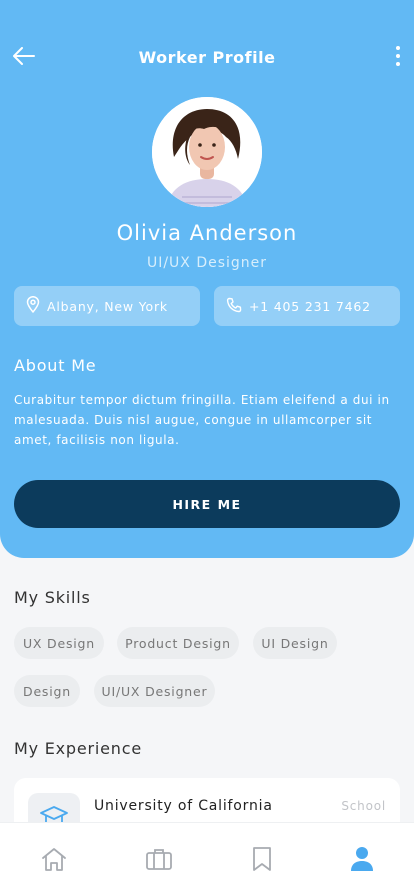  What do you see at coordinates (207, 233) in the screenshot?
I see `profile-name: Olivia Anderson` at bounding box center [207, 233].